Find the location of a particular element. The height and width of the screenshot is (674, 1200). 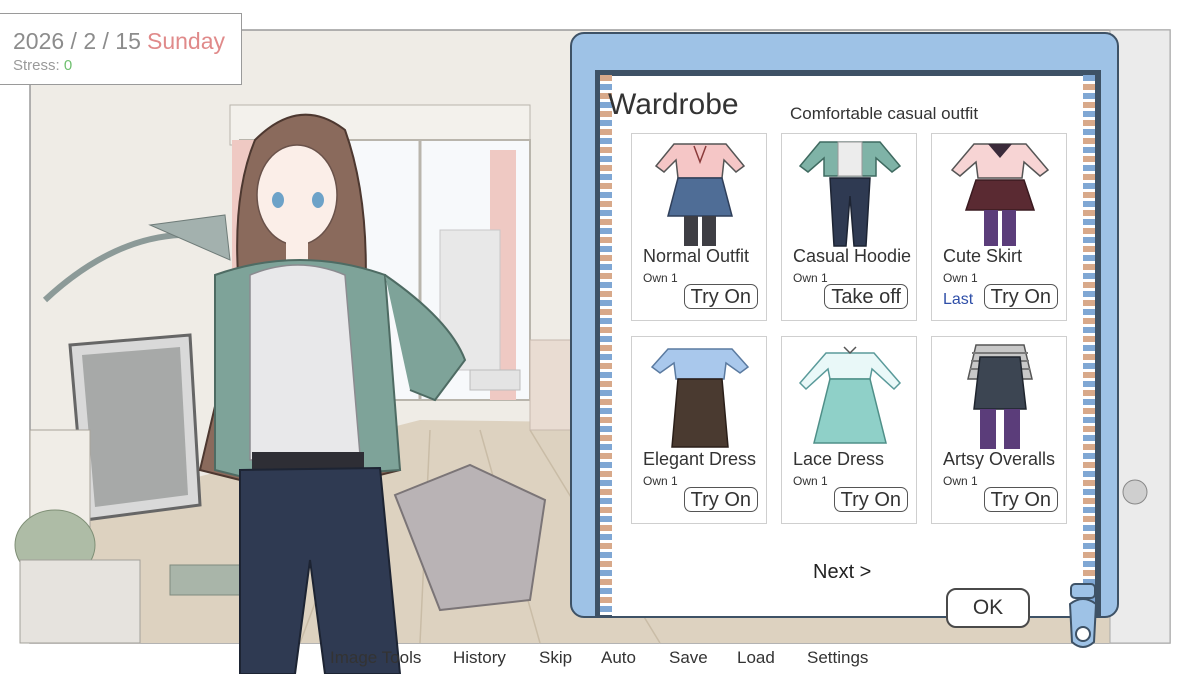

outfit-name: Casual Hoodie is located at coordinates (852, 256).